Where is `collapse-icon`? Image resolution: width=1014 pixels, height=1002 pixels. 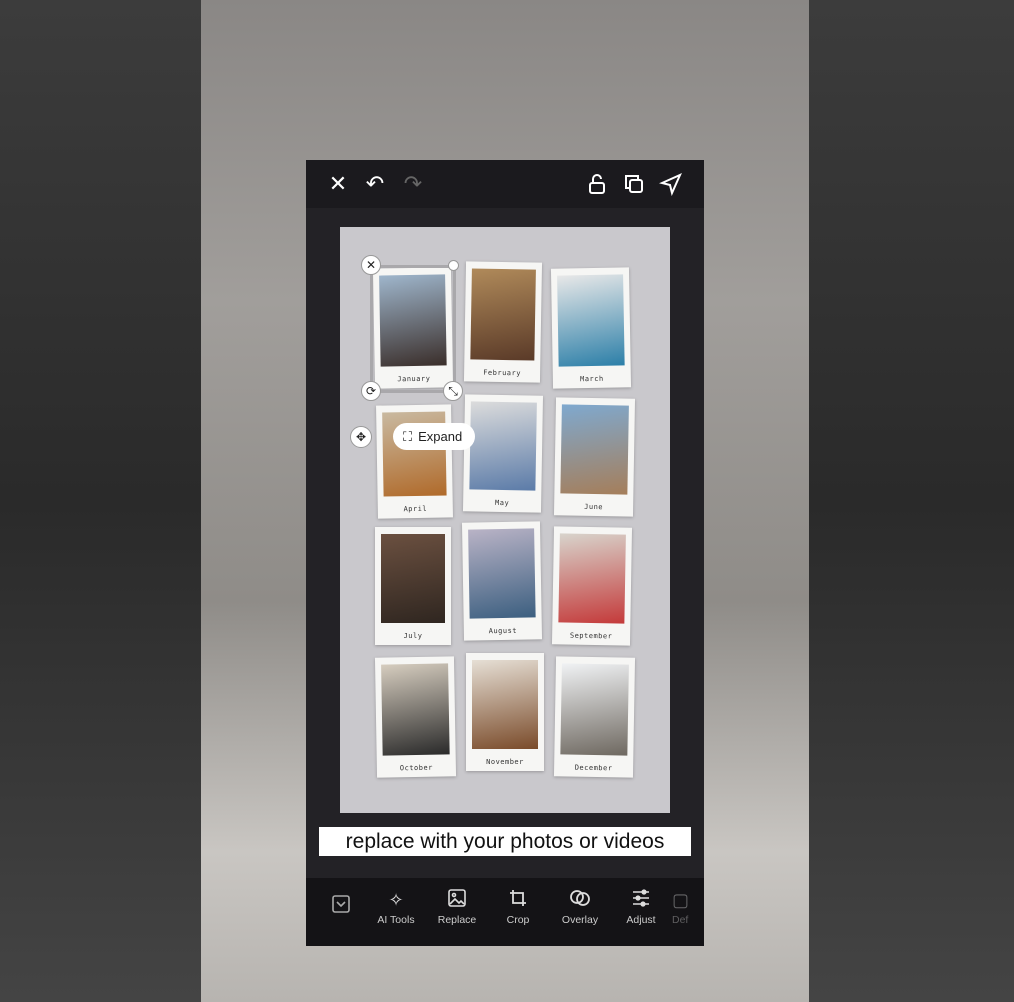 collapse-icon is located at coordinates (341, 906).